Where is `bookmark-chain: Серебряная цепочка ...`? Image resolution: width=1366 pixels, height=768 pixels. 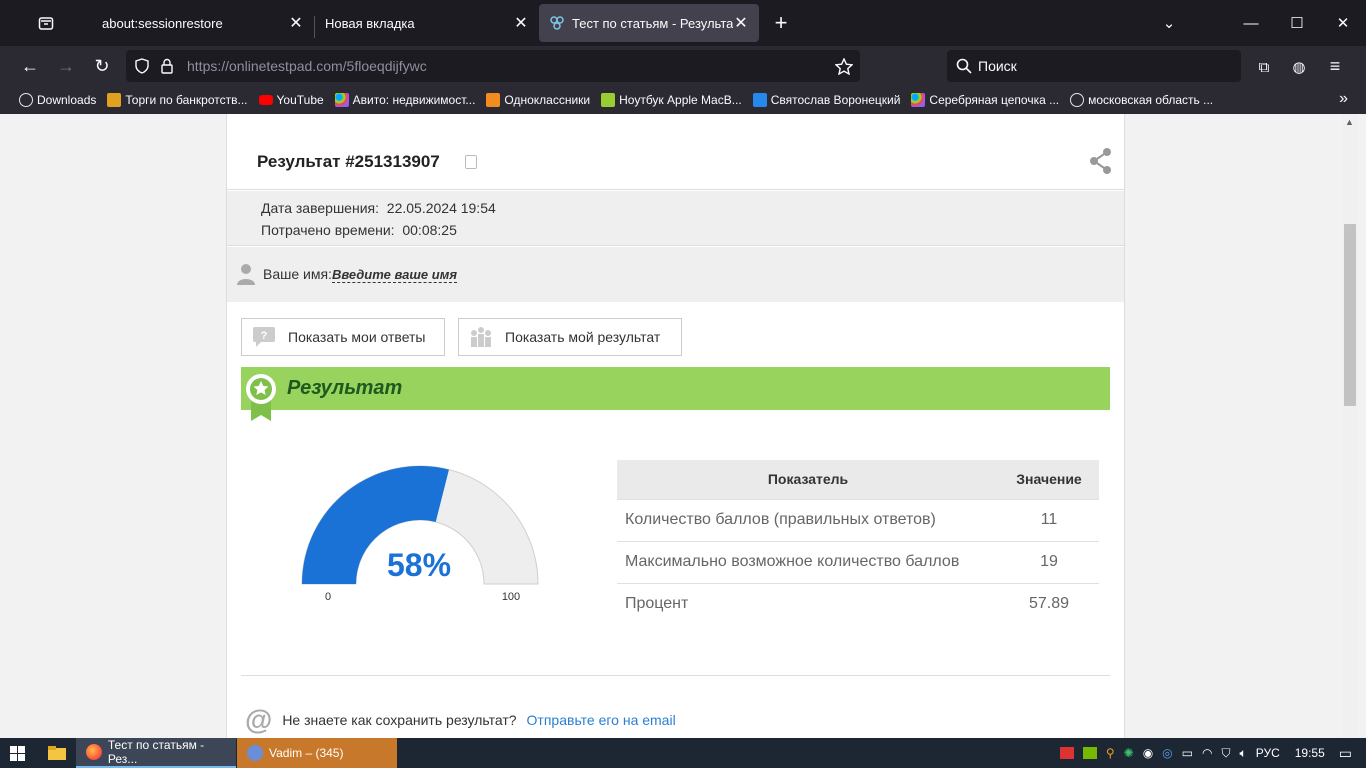
bookmark-chain: Серебряная цепочка ... is located at coordinates (985, 100).